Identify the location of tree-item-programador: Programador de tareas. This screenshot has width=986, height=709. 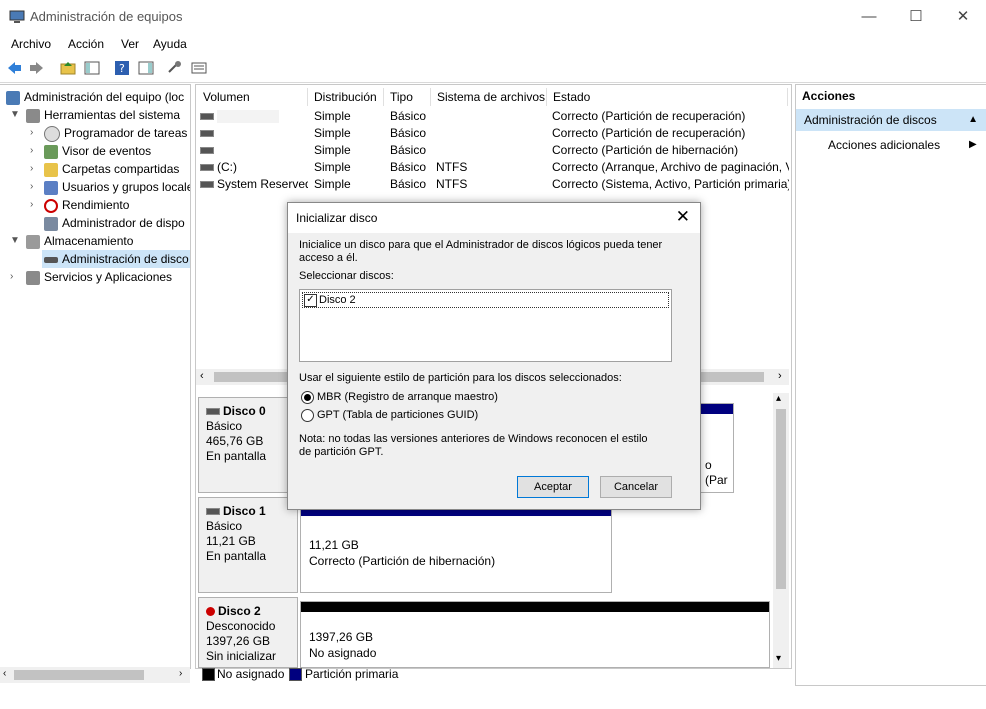
(115, 133).